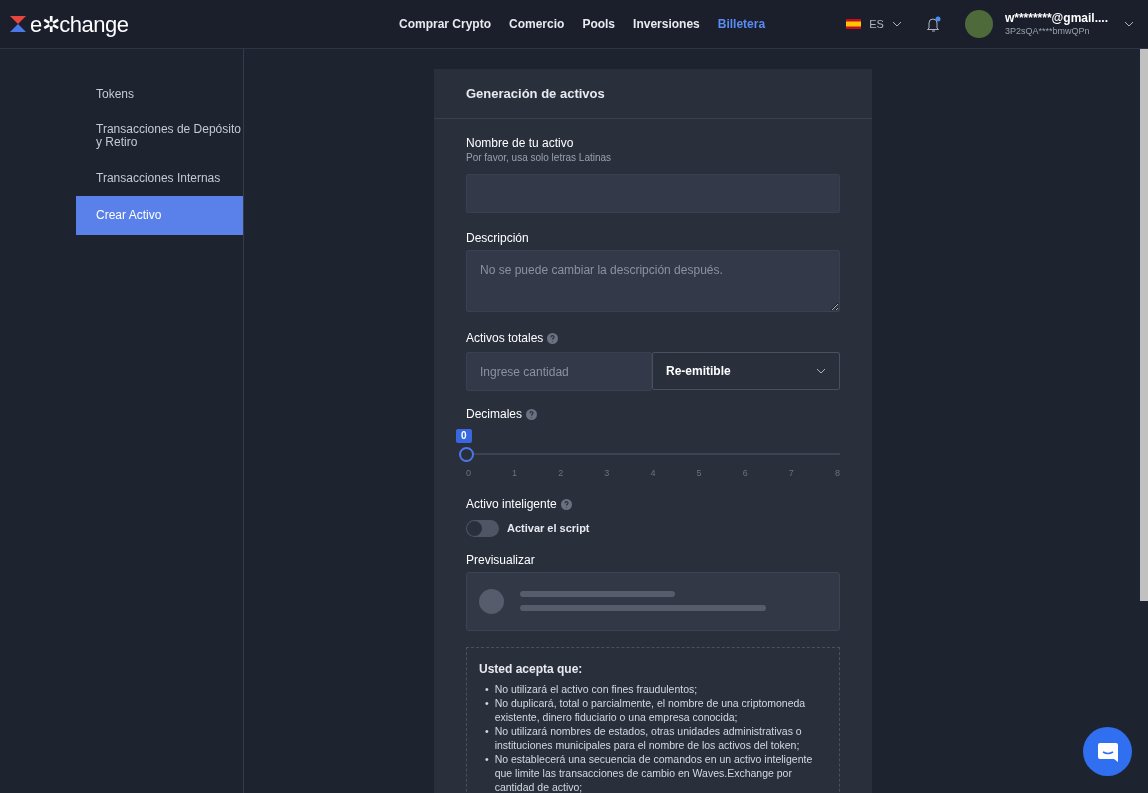 This screenshot has height=793, width=1148. I want to click on terms-item: No utilizará el activo con fines fraudulentos;, so click(596, 688).